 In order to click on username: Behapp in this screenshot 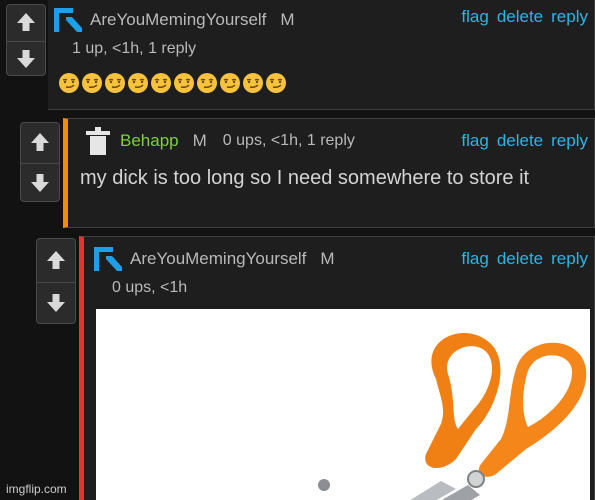, I will do `click(149, 141)`.